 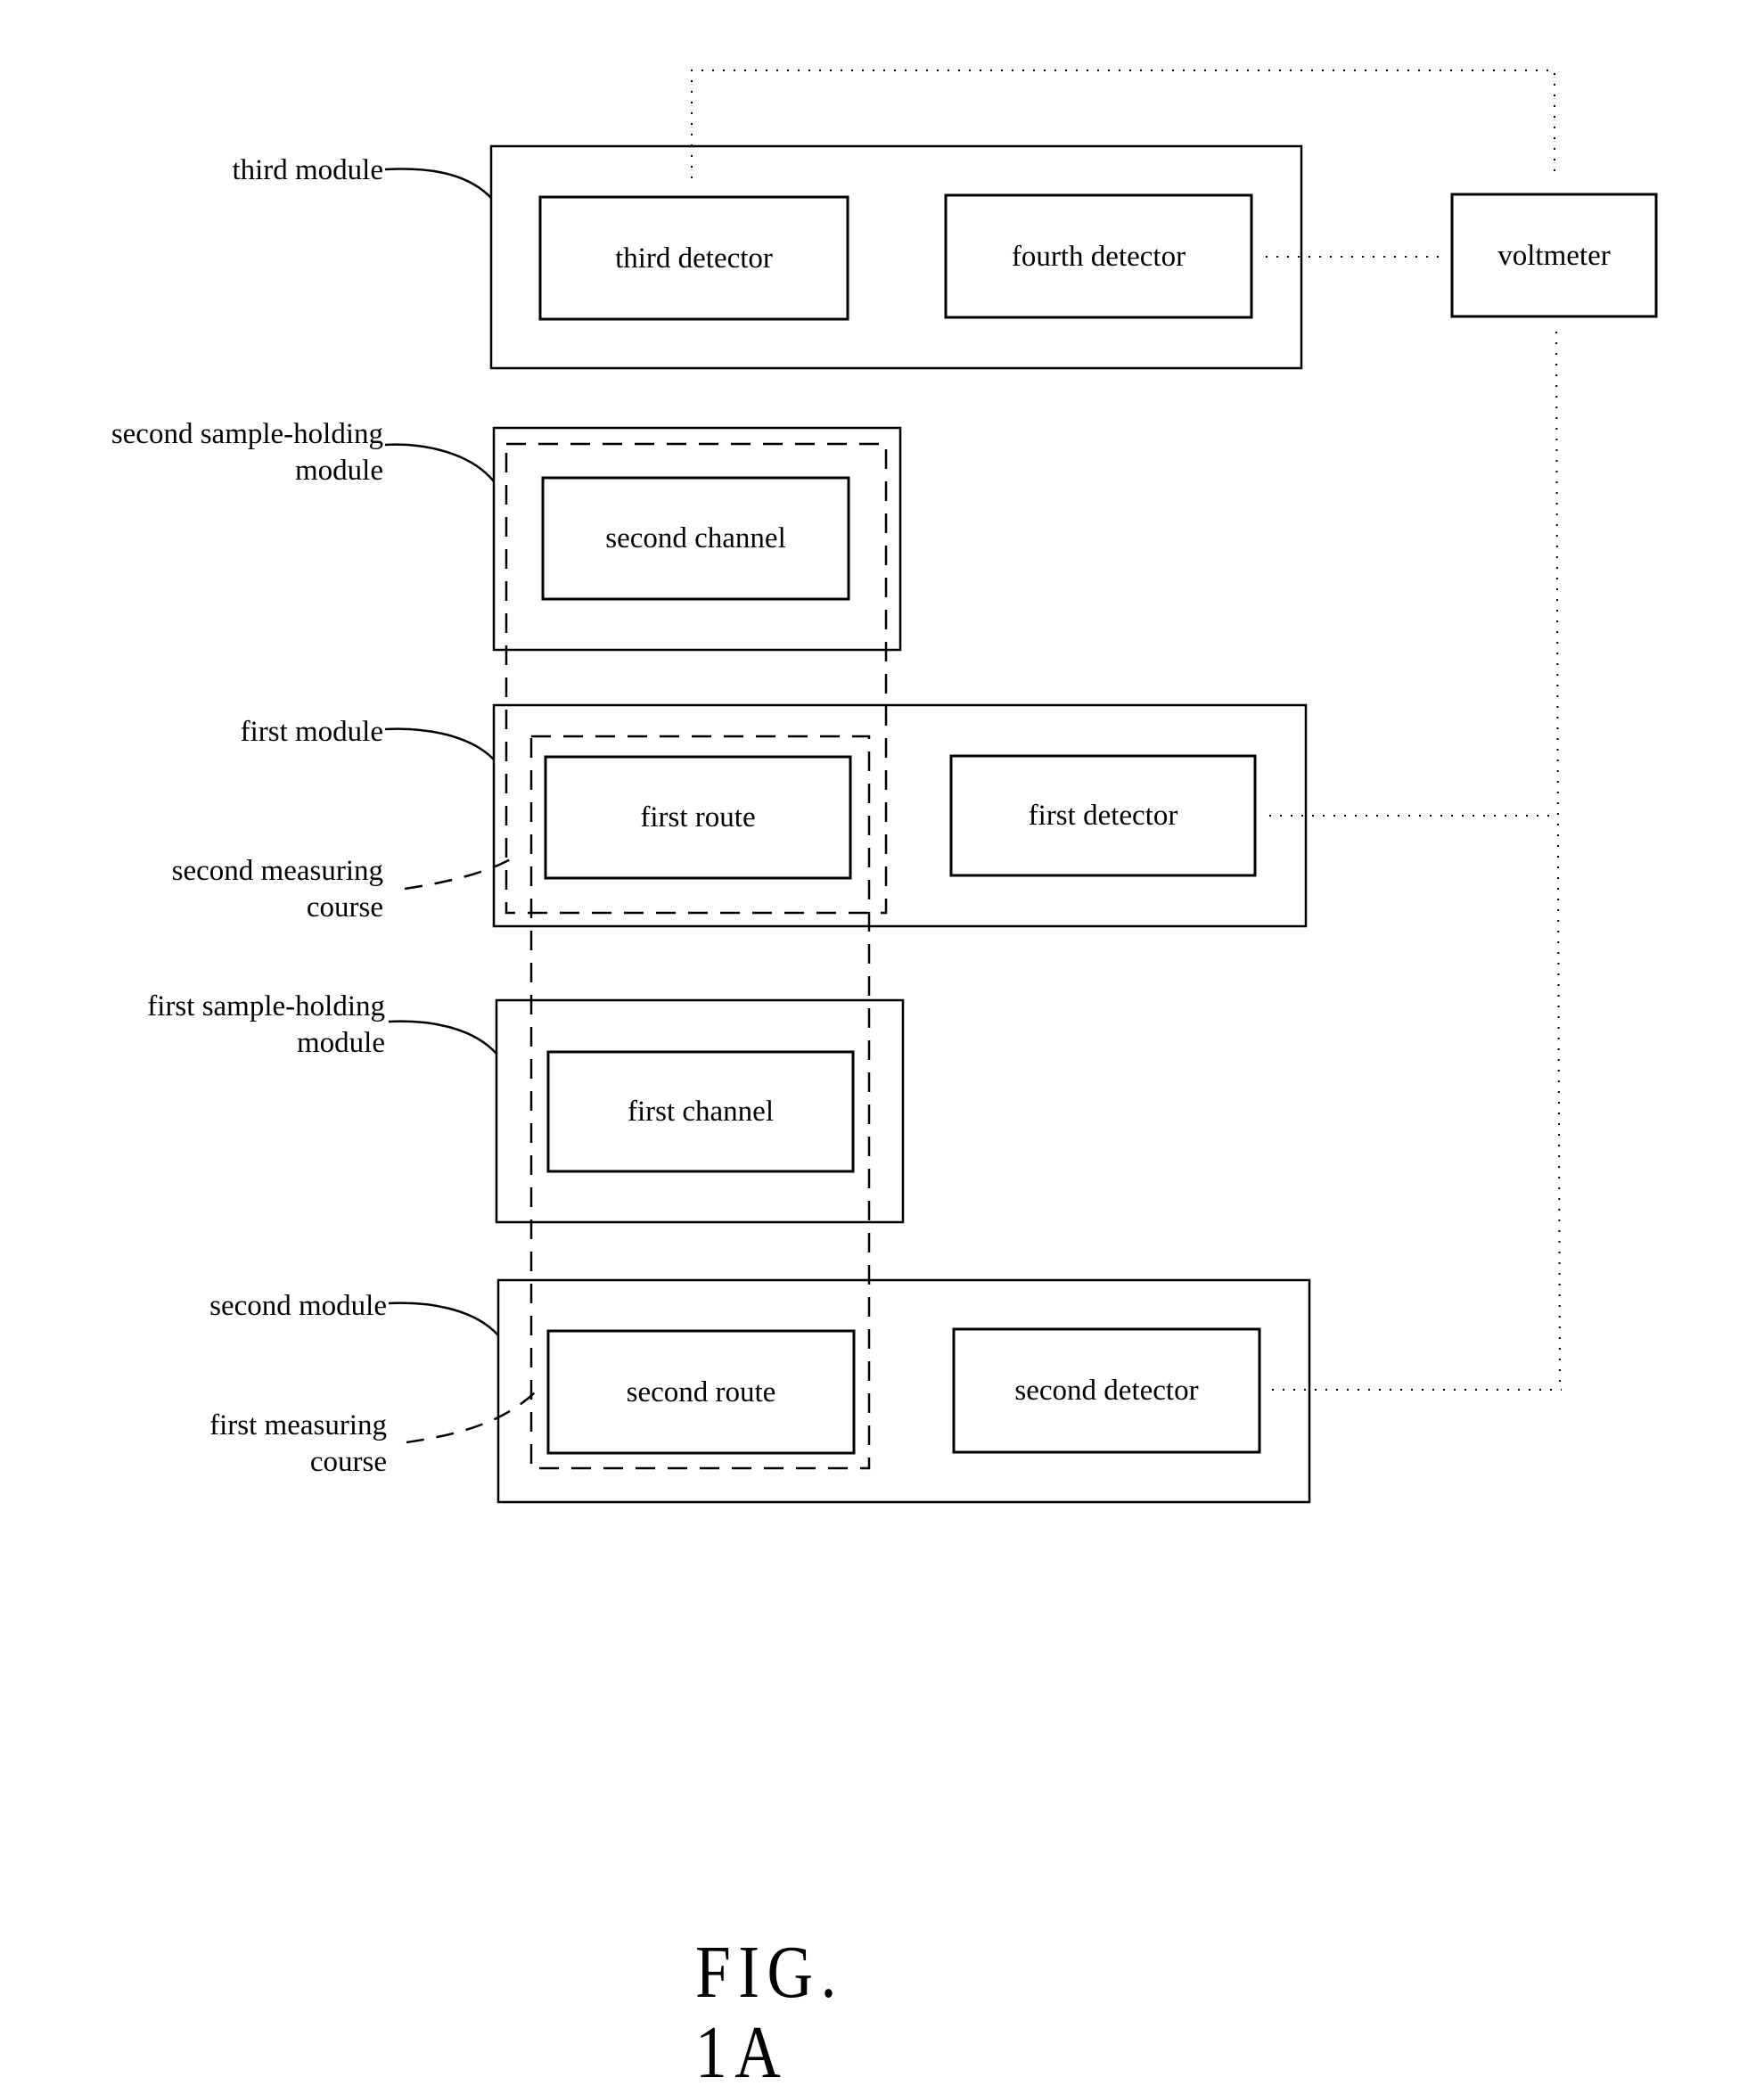 What do you see at coordinates (1103, 816) in the screenshot?
I see `first-detector-label: first detector` at bounding box center [1103, 816].